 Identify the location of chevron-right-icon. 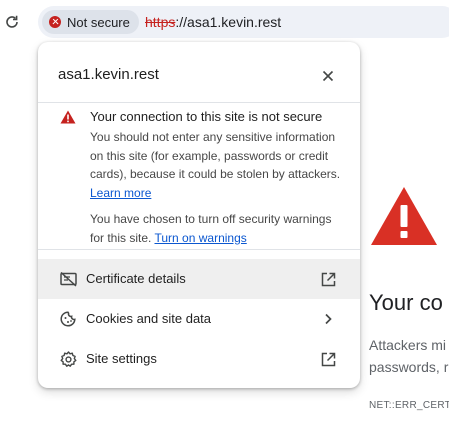
(328, 319).